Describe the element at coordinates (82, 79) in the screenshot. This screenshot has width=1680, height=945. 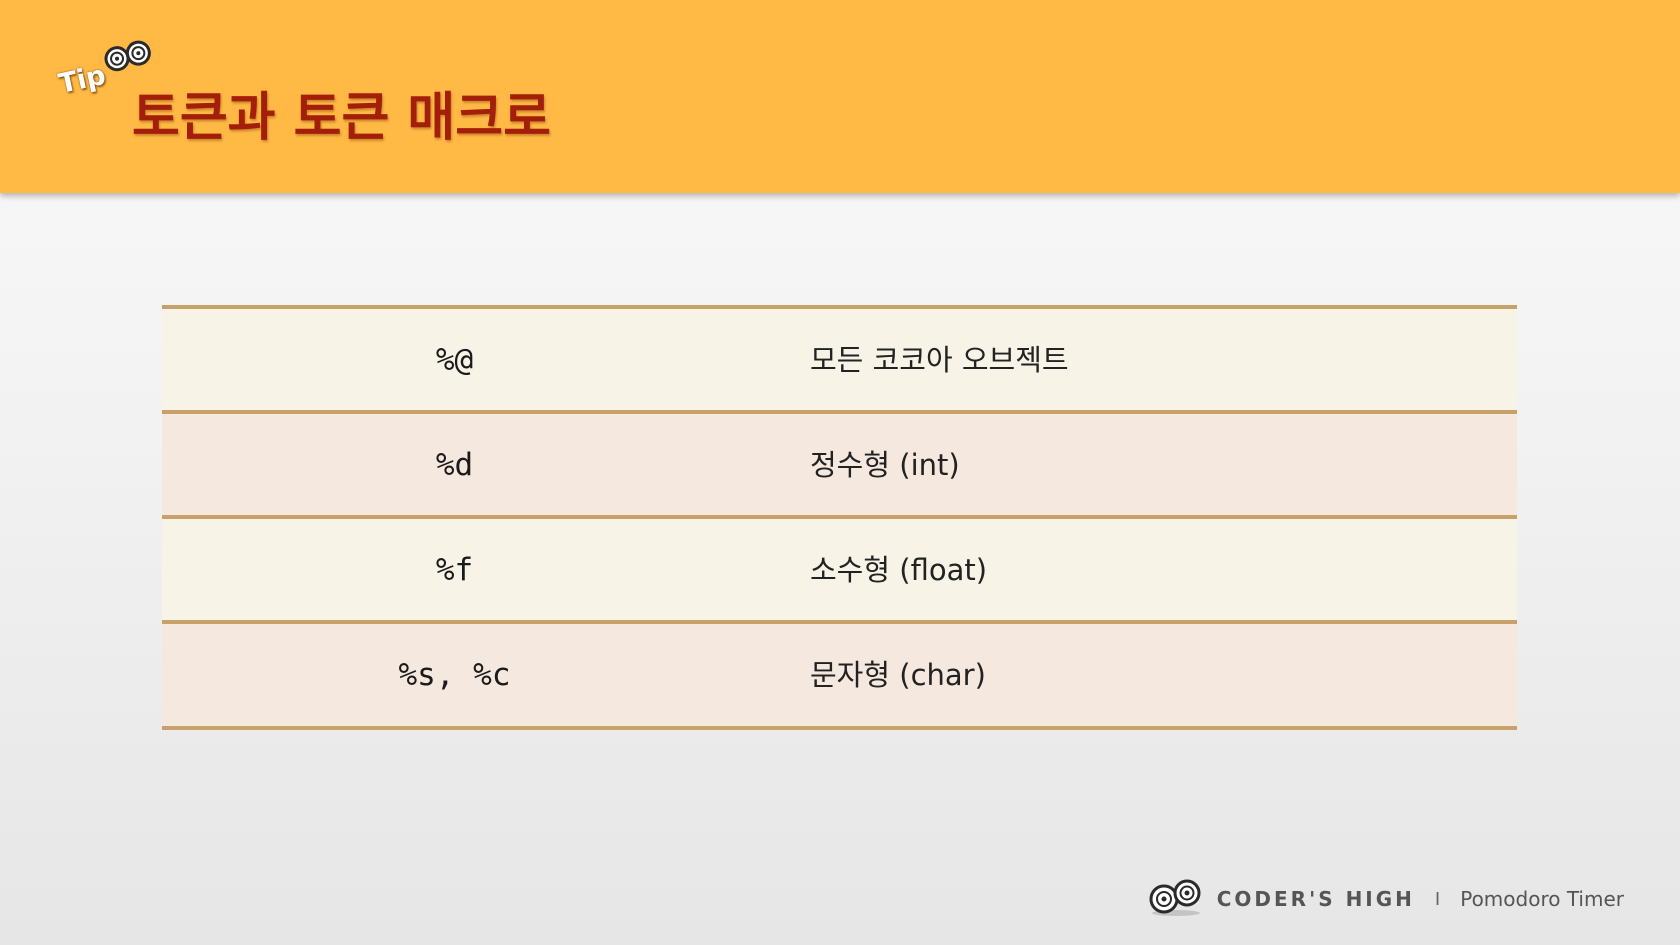
I see `tip-label: Tip` at that location.